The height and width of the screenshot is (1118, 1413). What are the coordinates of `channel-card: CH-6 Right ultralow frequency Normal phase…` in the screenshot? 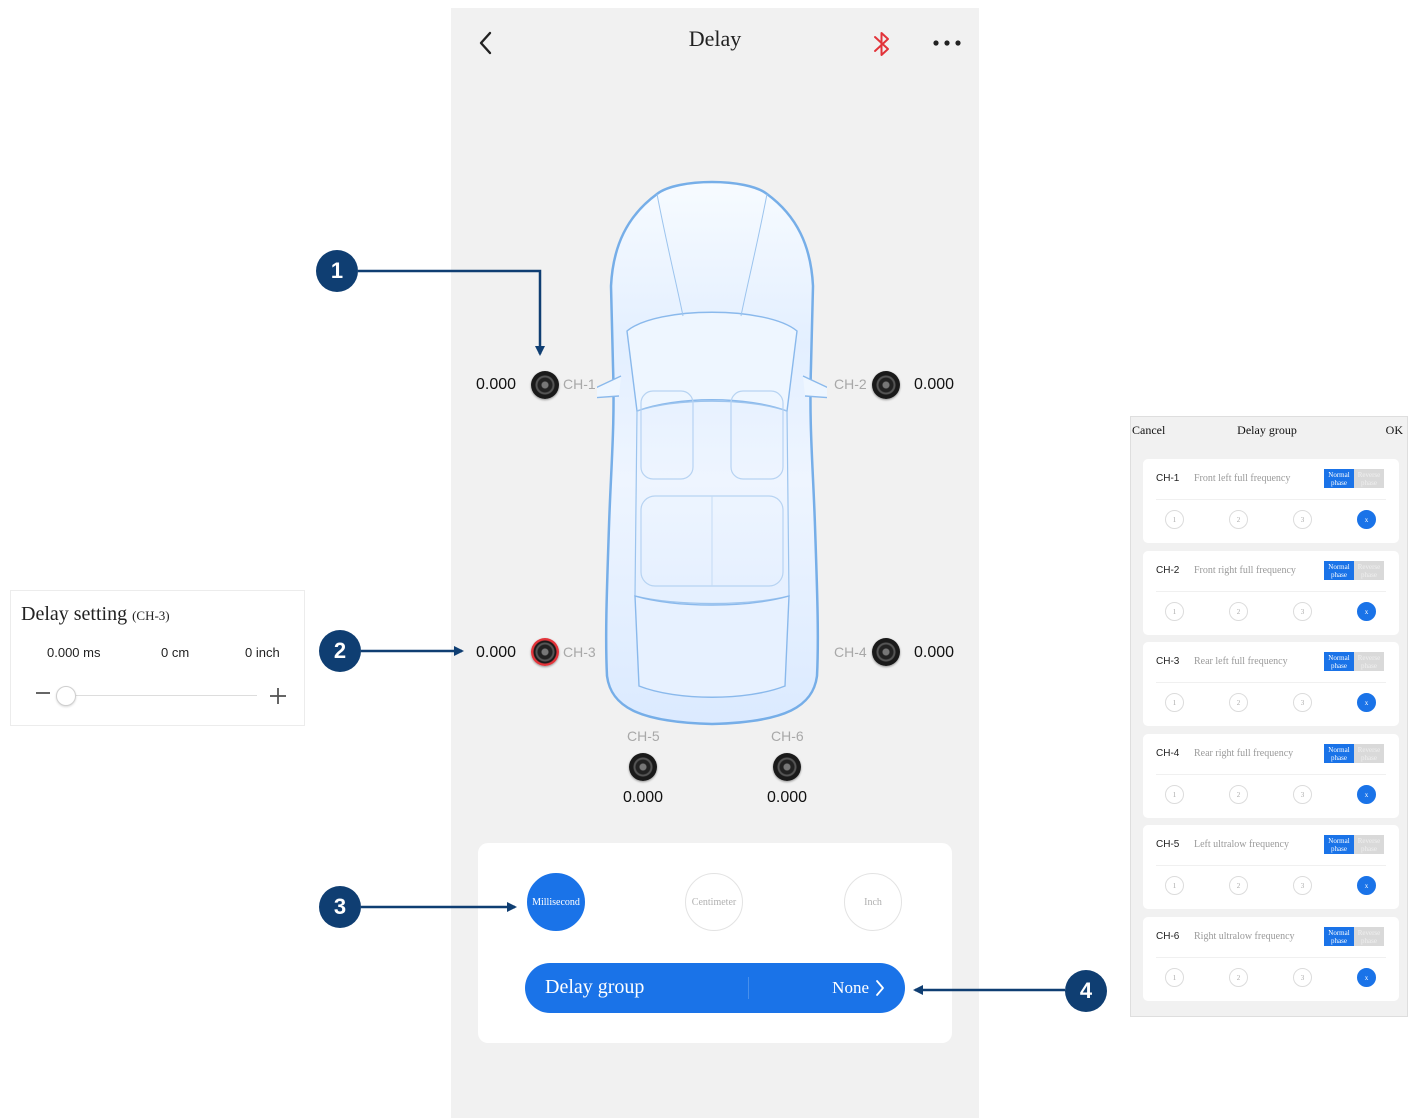 It's located at (1271, 959).